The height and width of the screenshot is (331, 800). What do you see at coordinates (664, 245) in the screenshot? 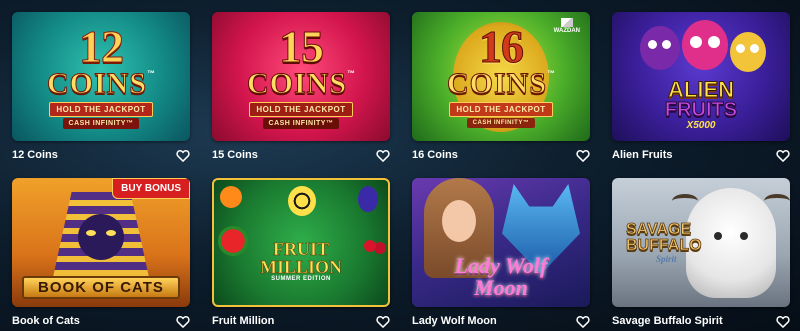
I see `art-title2: BUFFALO` at bounding box center [664, 245].